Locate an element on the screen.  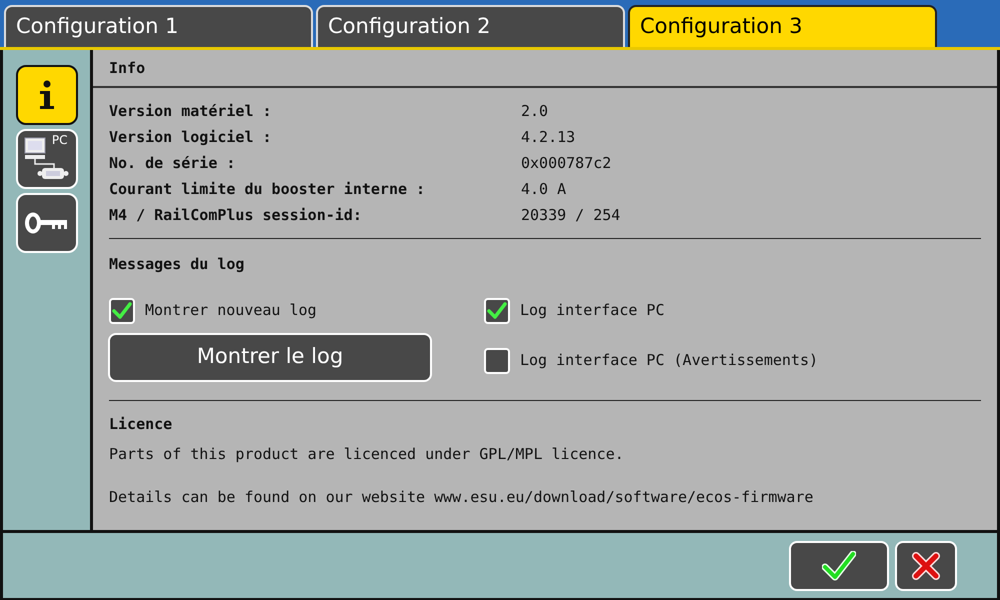
info-value: 4.2.13 is located at coordinates (548, 137).